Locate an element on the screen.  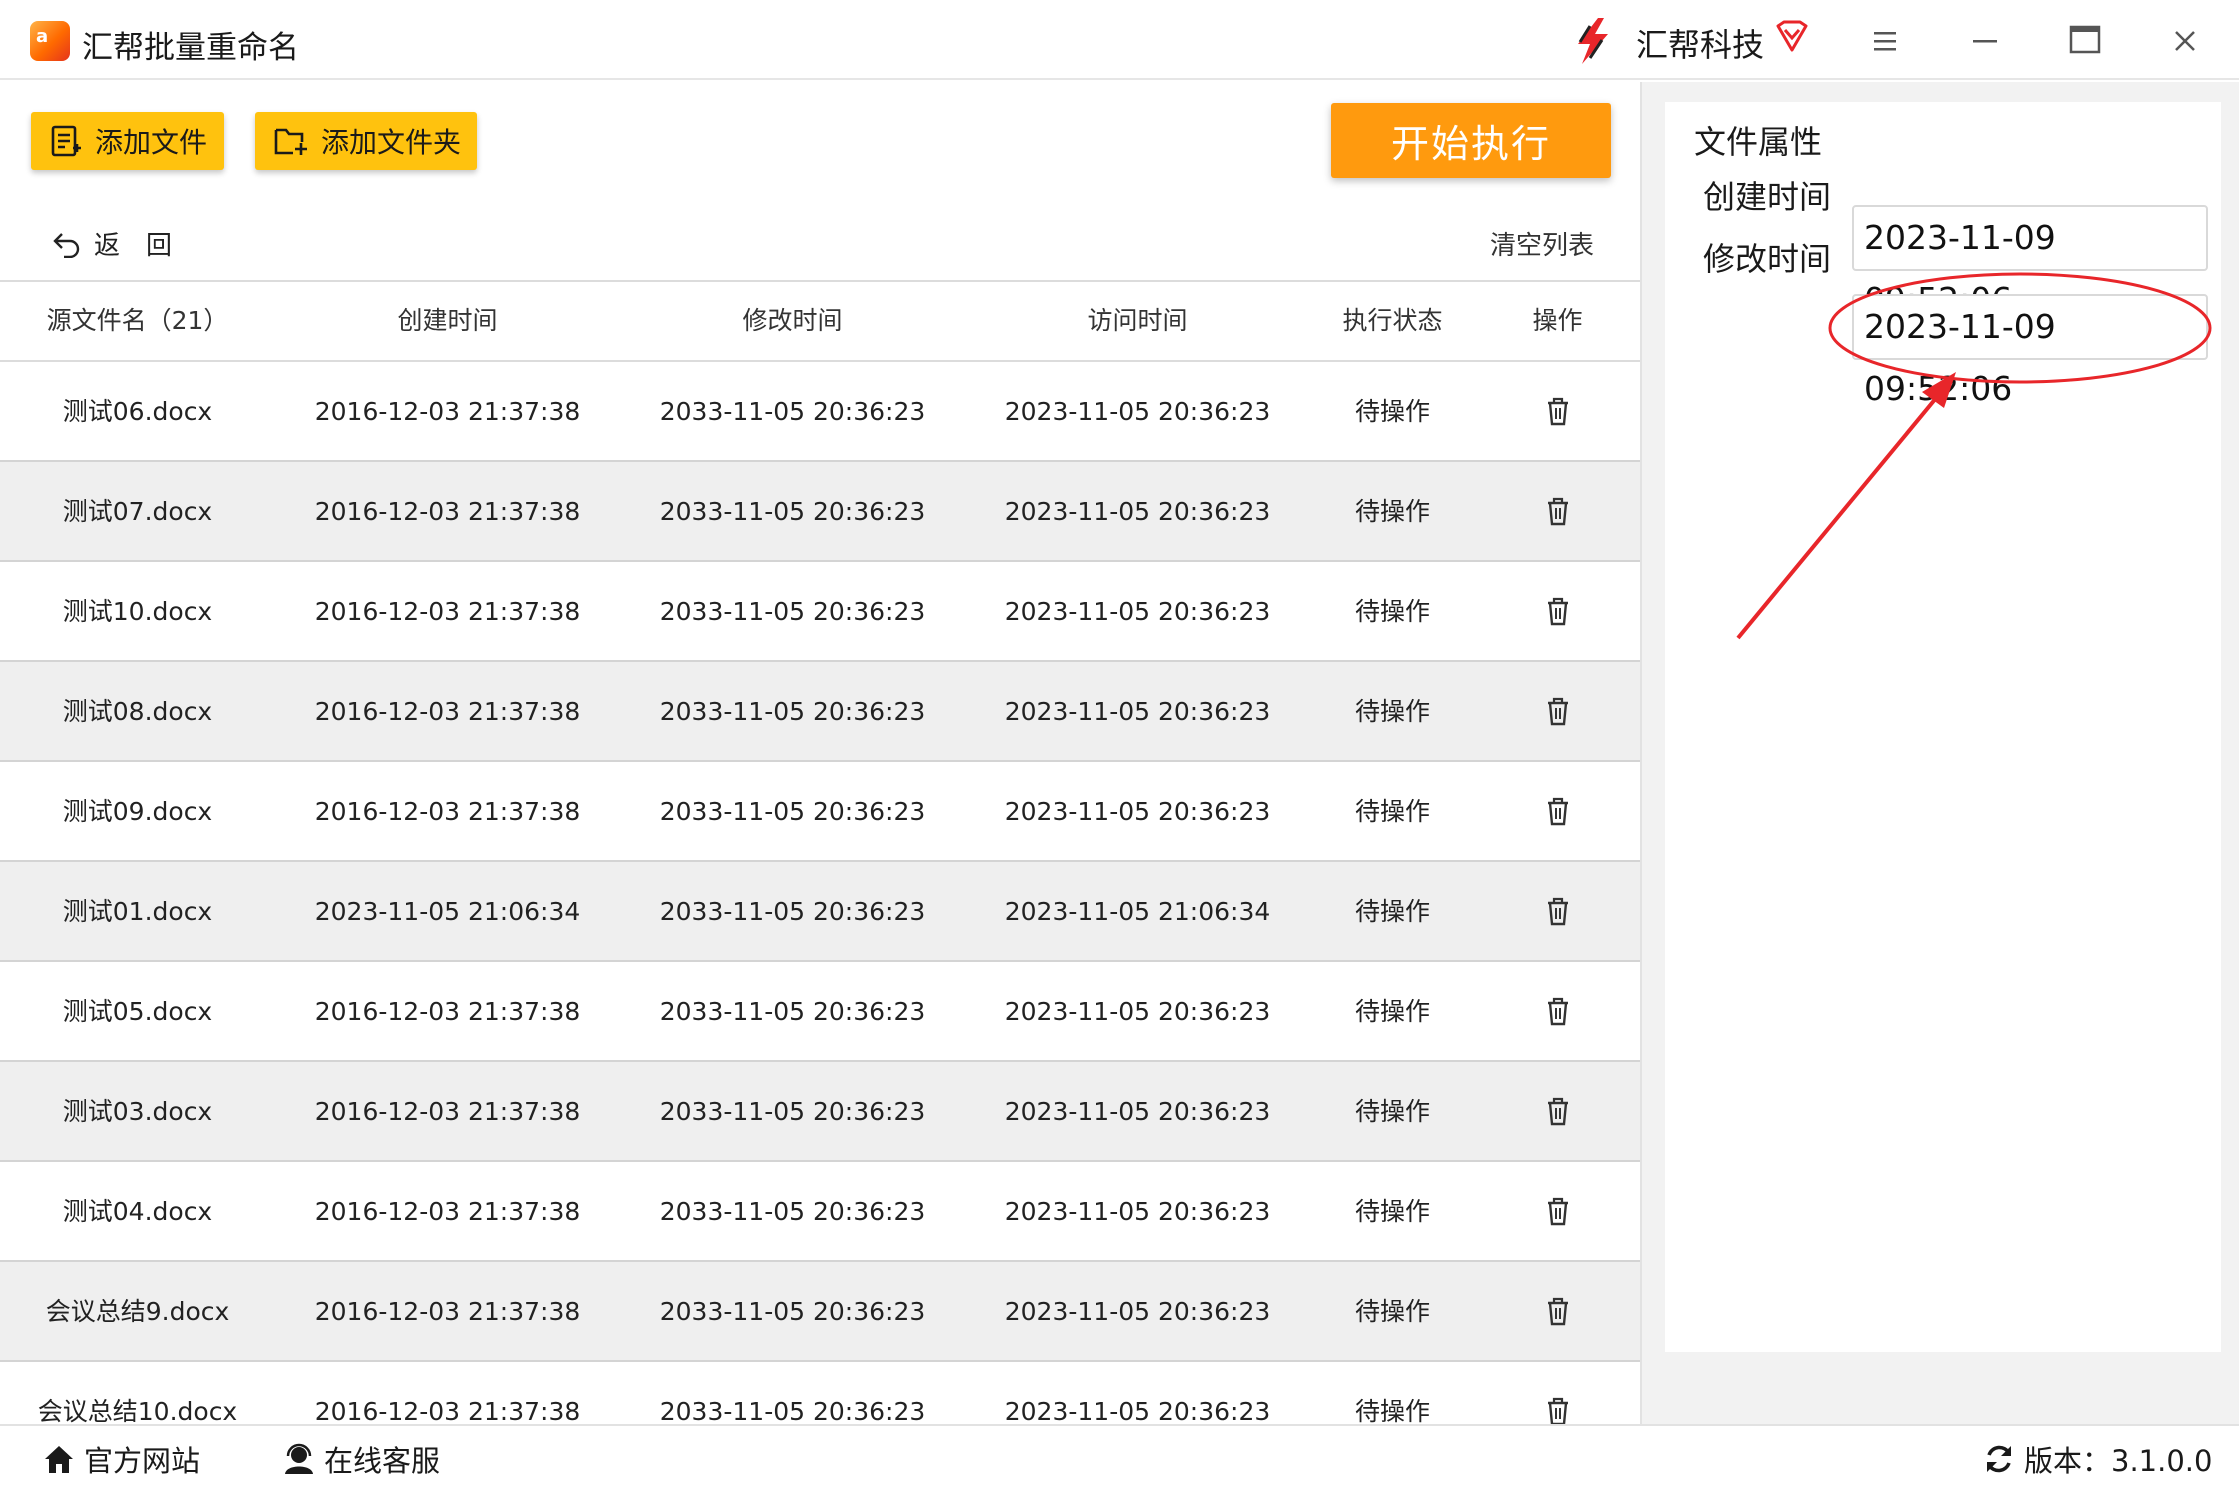
created-time-field: 2023-11-09 09:52:06 is located at coordinates (2030, 262).